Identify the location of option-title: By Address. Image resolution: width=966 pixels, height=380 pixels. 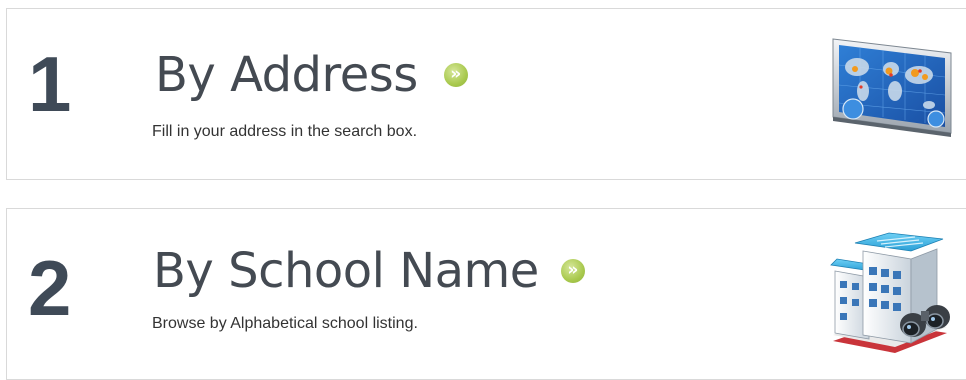
(286, 75).